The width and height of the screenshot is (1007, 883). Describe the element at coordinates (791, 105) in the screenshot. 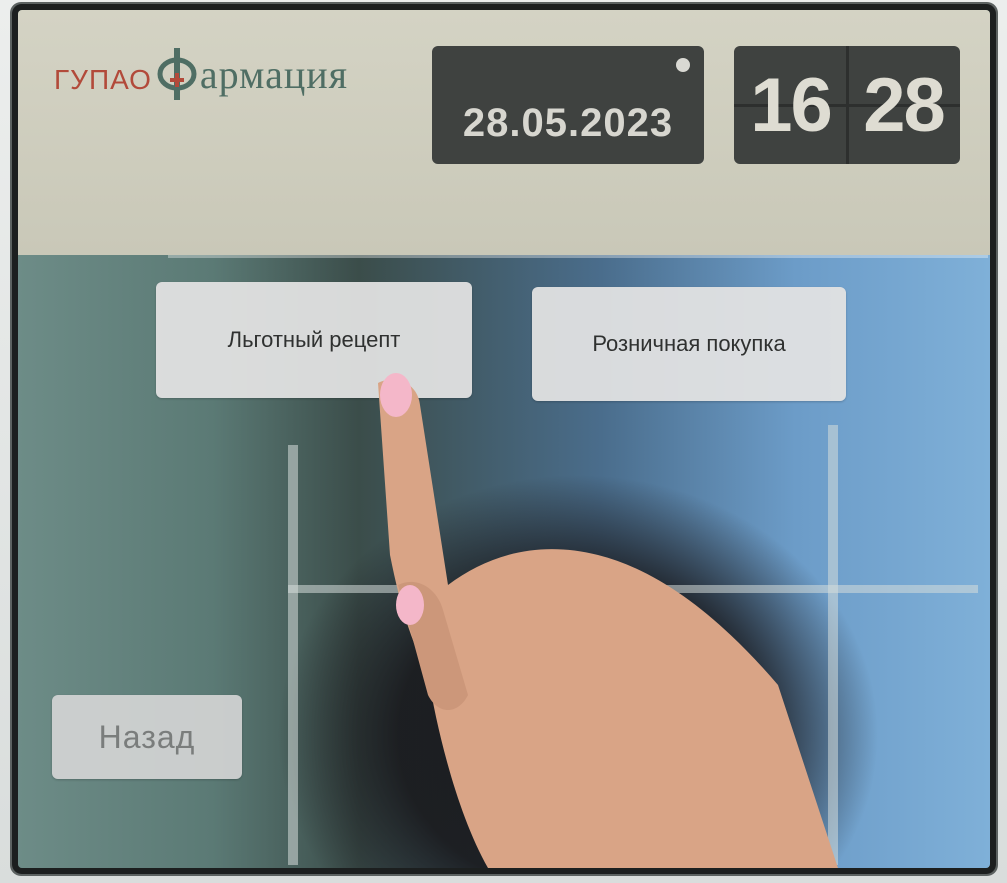

I see `clock-hours: 16` at that location.